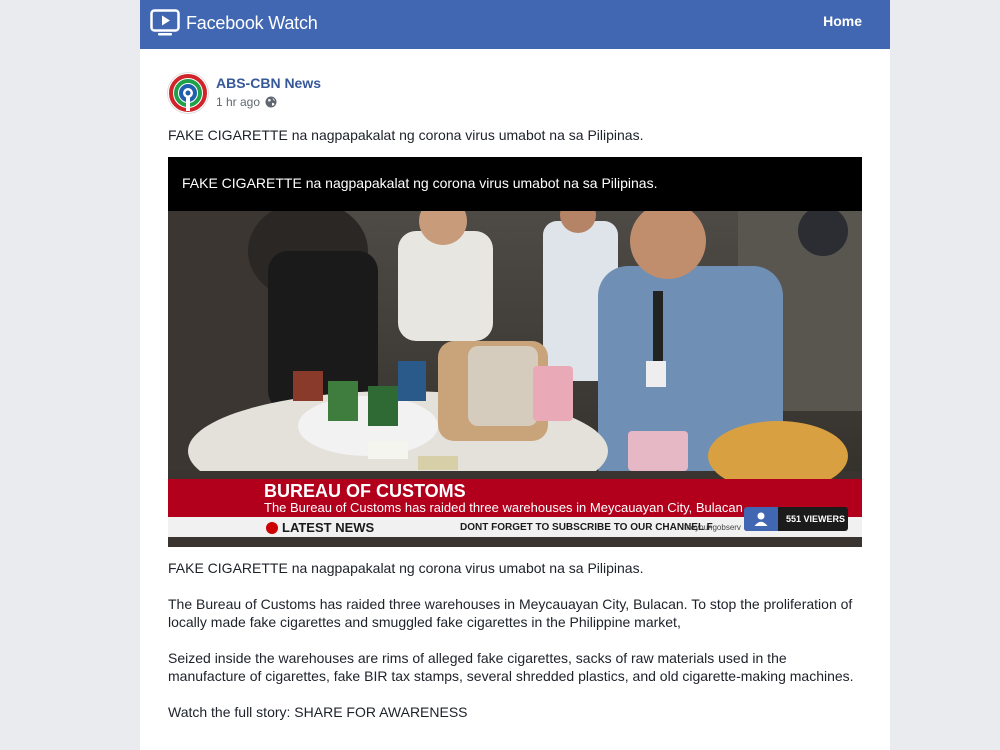 This screenshot has width=1000, height=750. I want to click on home-link: Home, so click(842, 21).